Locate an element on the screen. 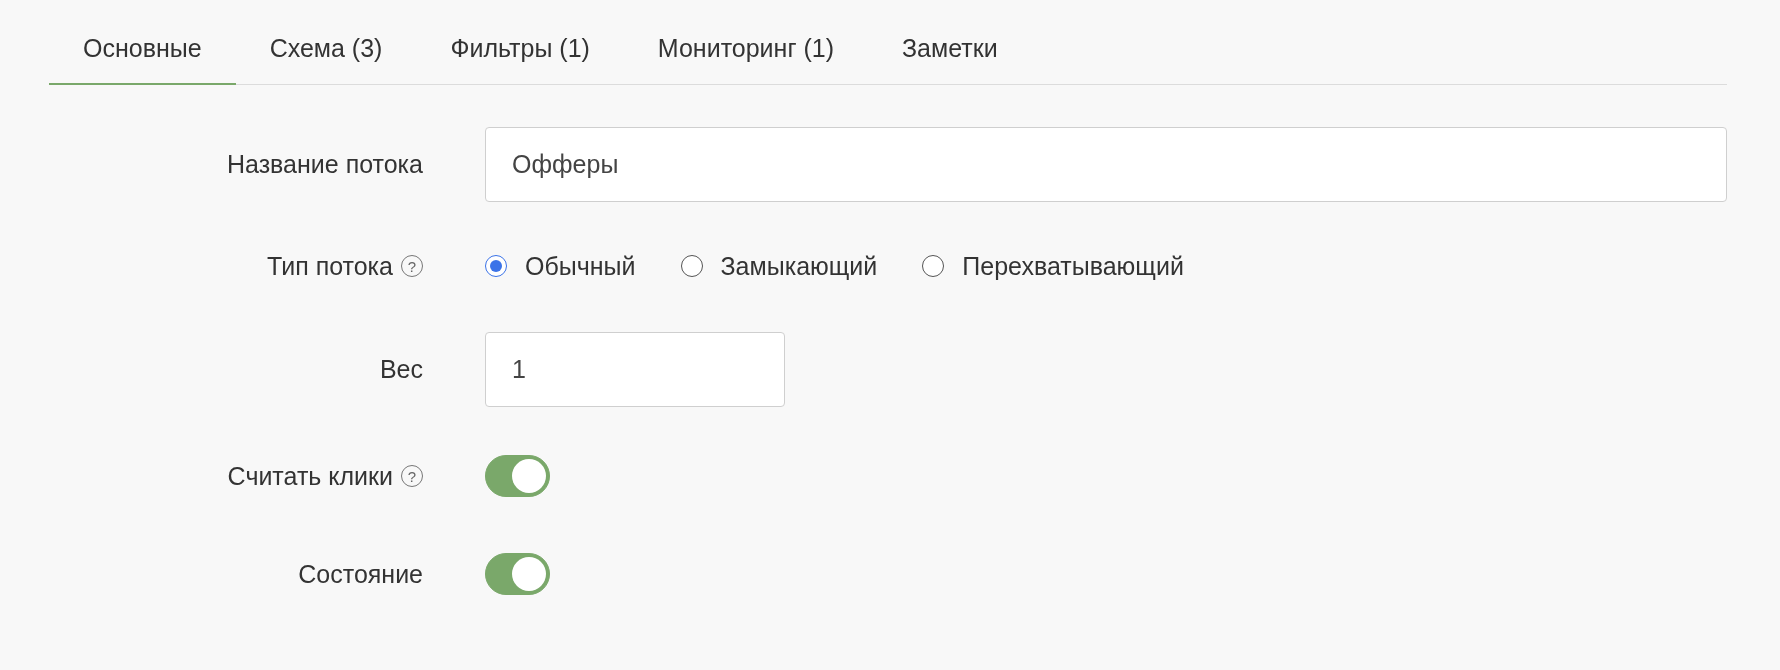  tab: Схема (3) is located at coordinates (326, 52).